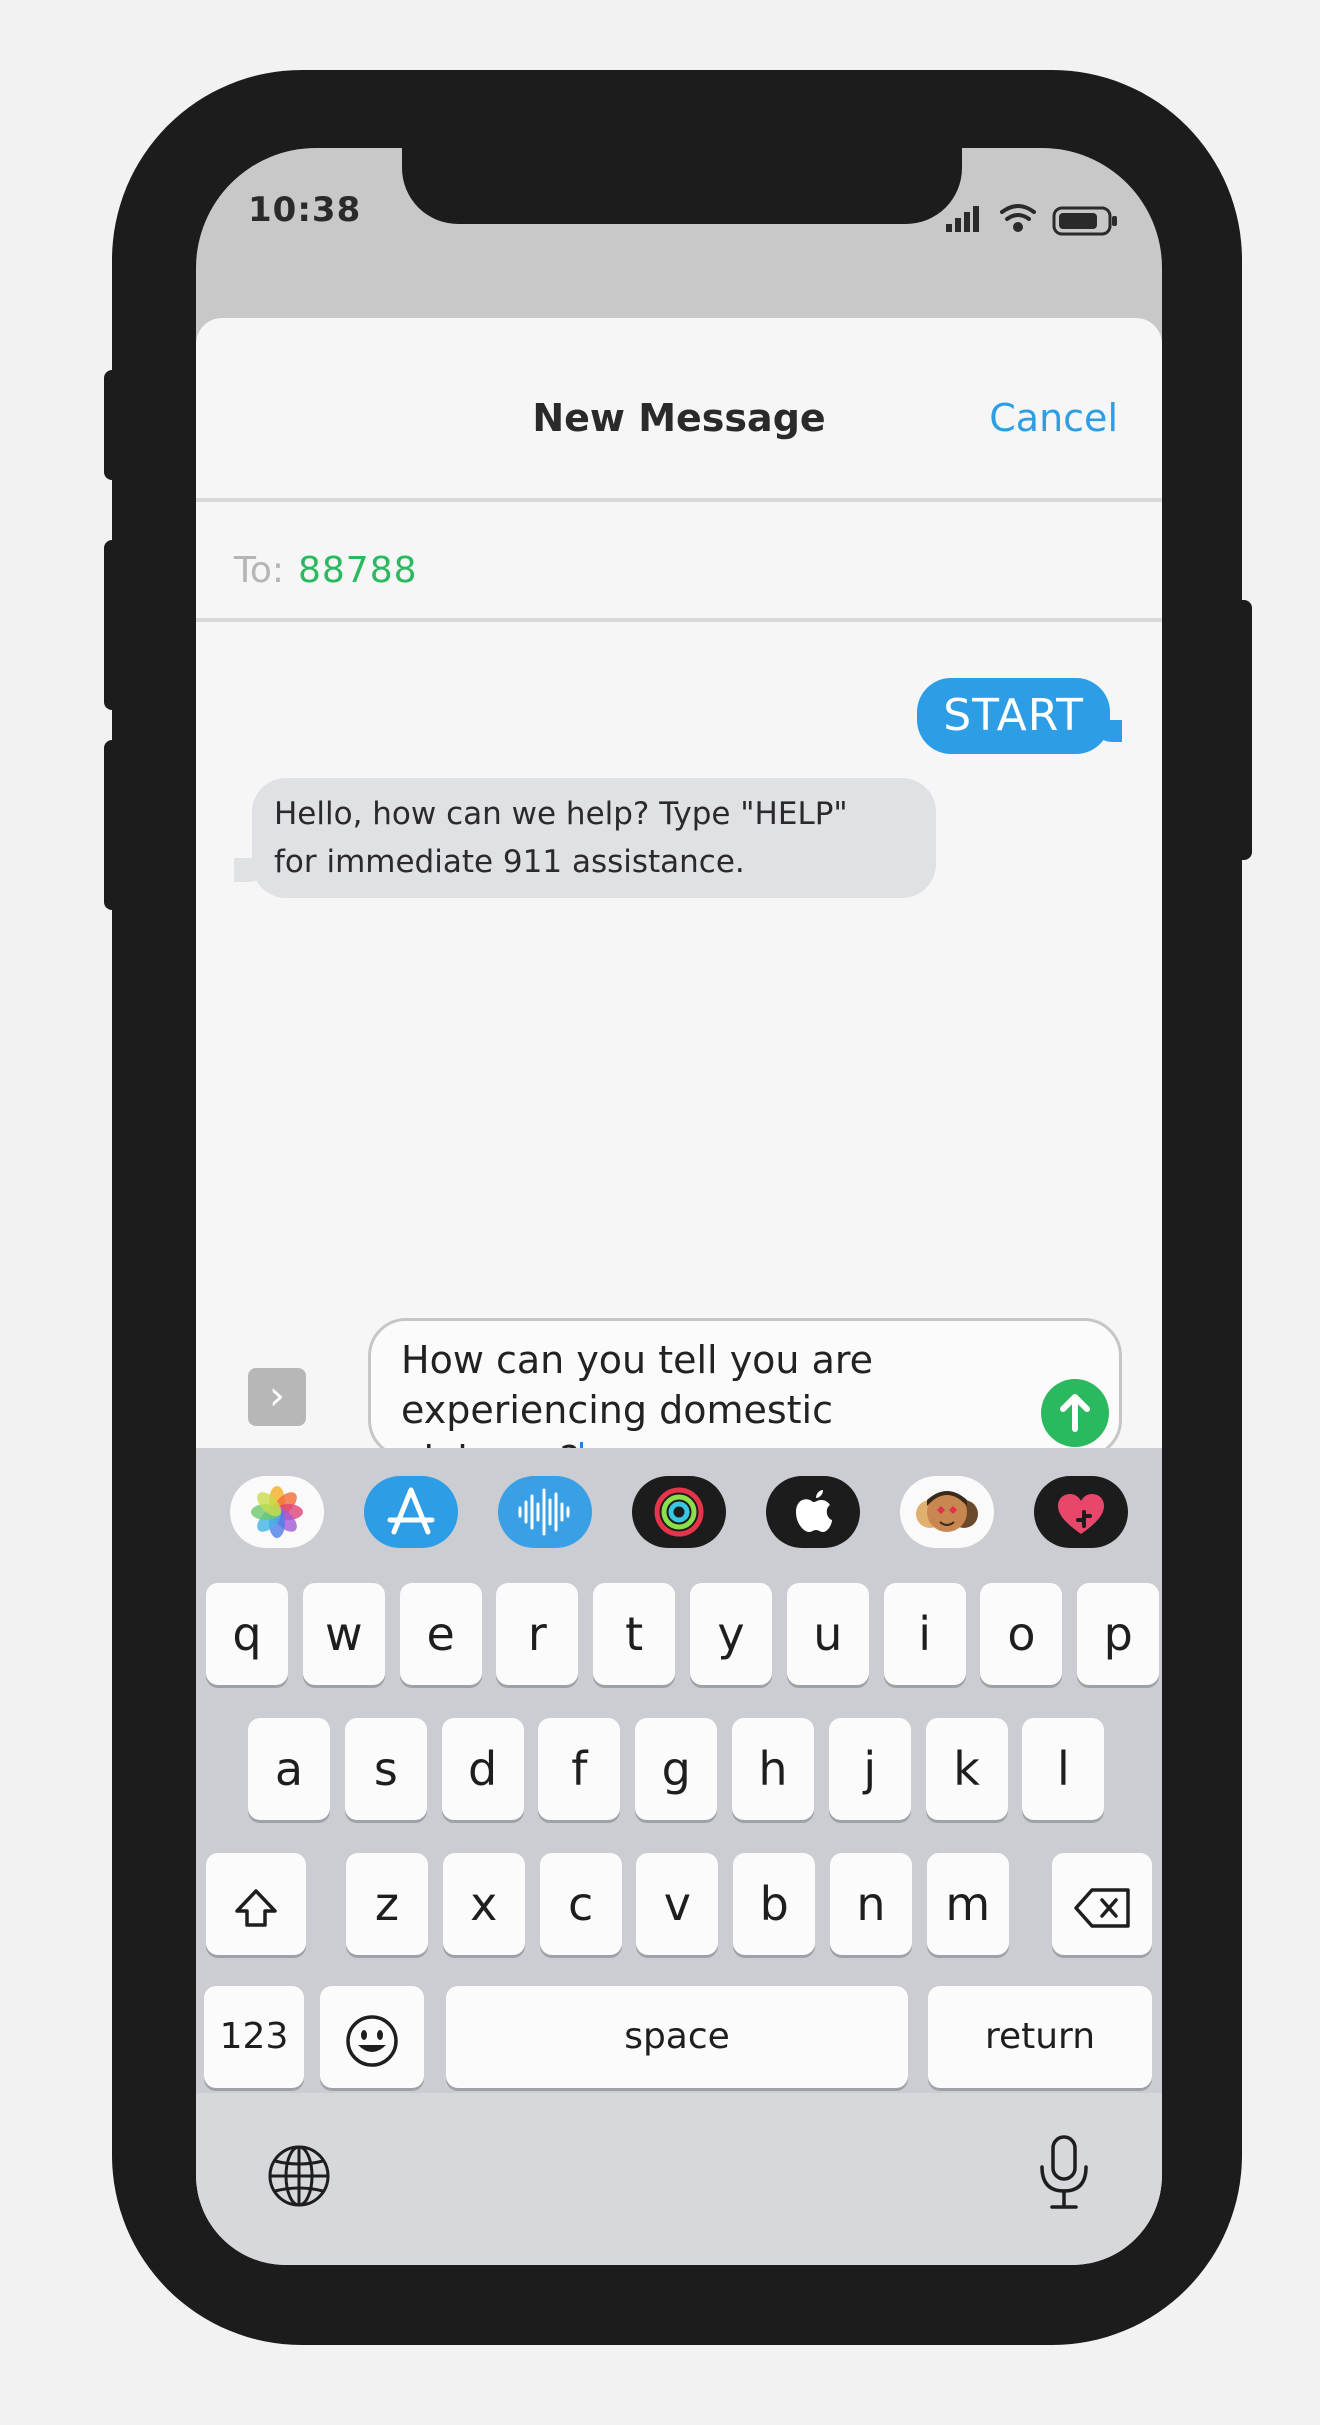 The width and height of the screenshot is (1320, 2425). Describe the element at coordinates (440, 1634) in the screenshot. I see `key-e: e` at that location.